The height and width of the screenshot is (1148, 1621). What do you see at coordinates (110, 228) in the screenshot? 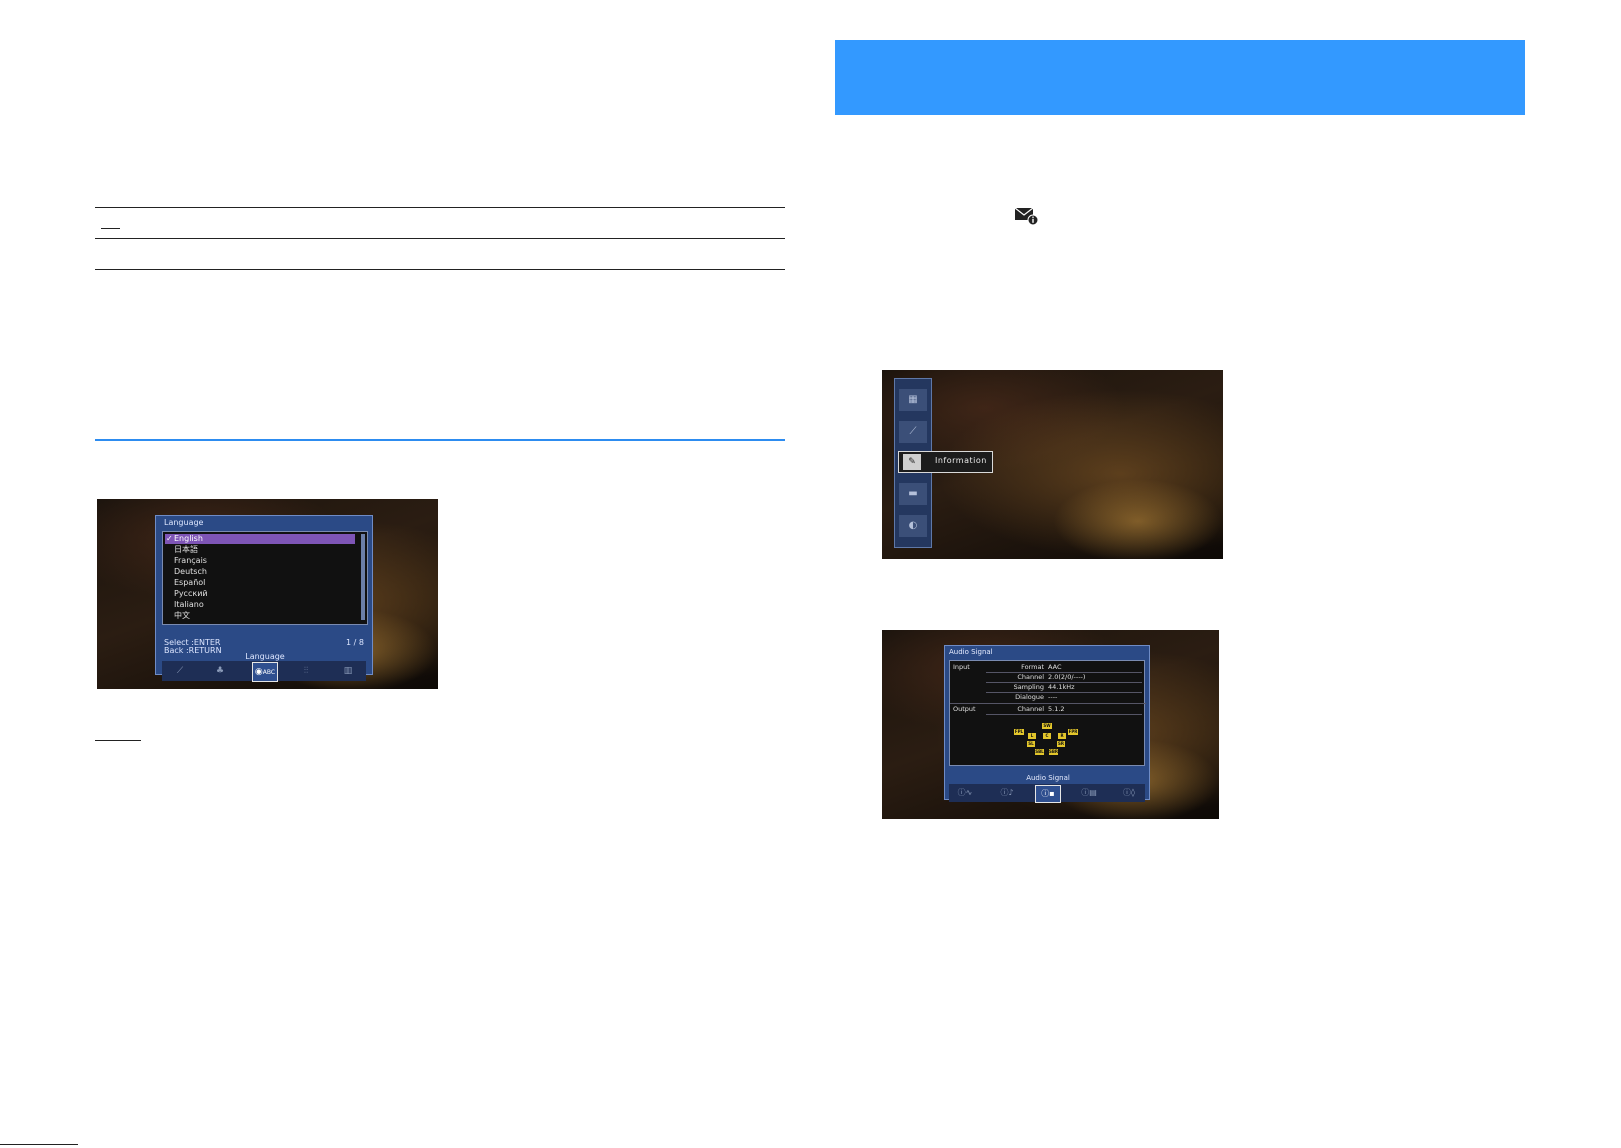
I see `footnote-mark` at bounding box center [110, 228].